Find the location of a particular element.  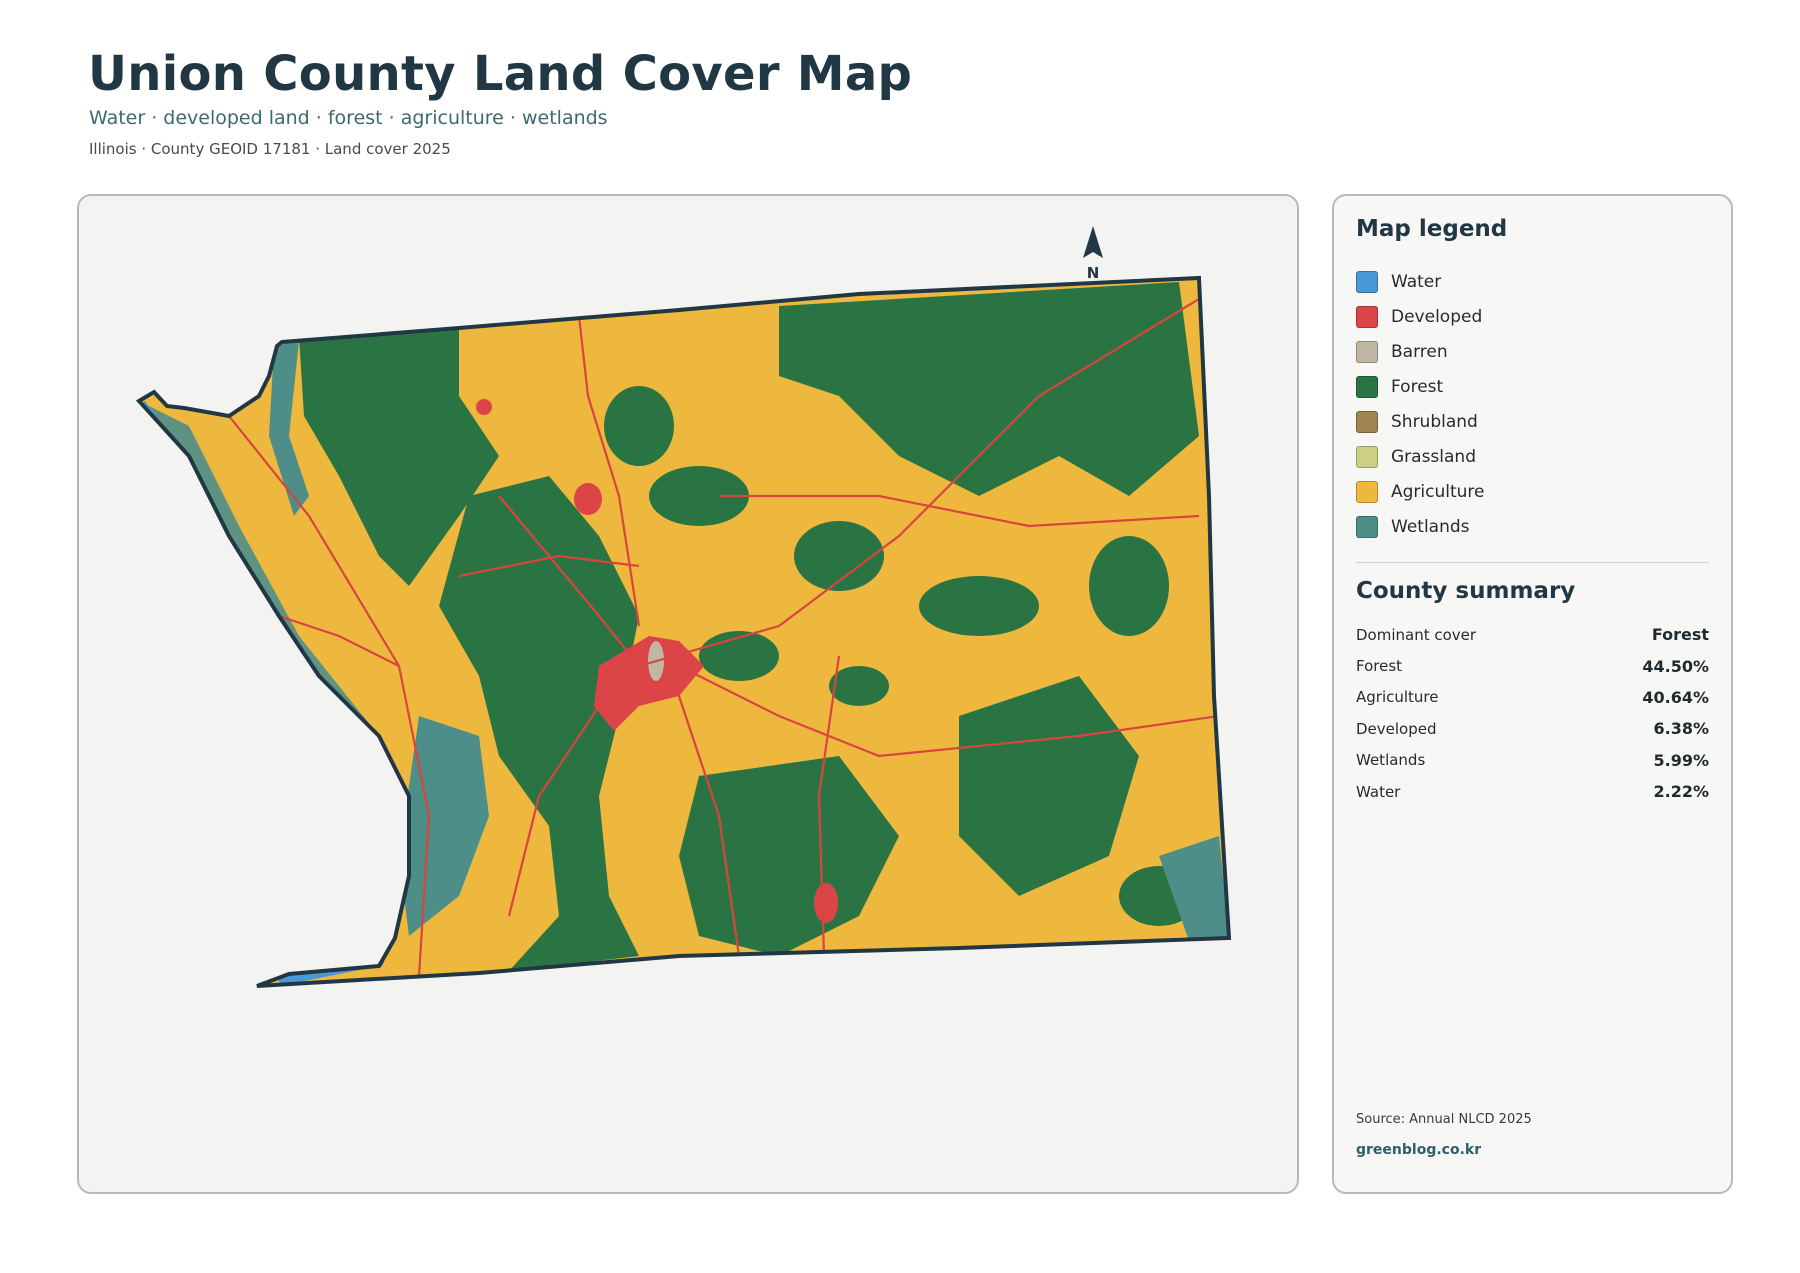

swatch-barren is located at coordinates (1367, 351).